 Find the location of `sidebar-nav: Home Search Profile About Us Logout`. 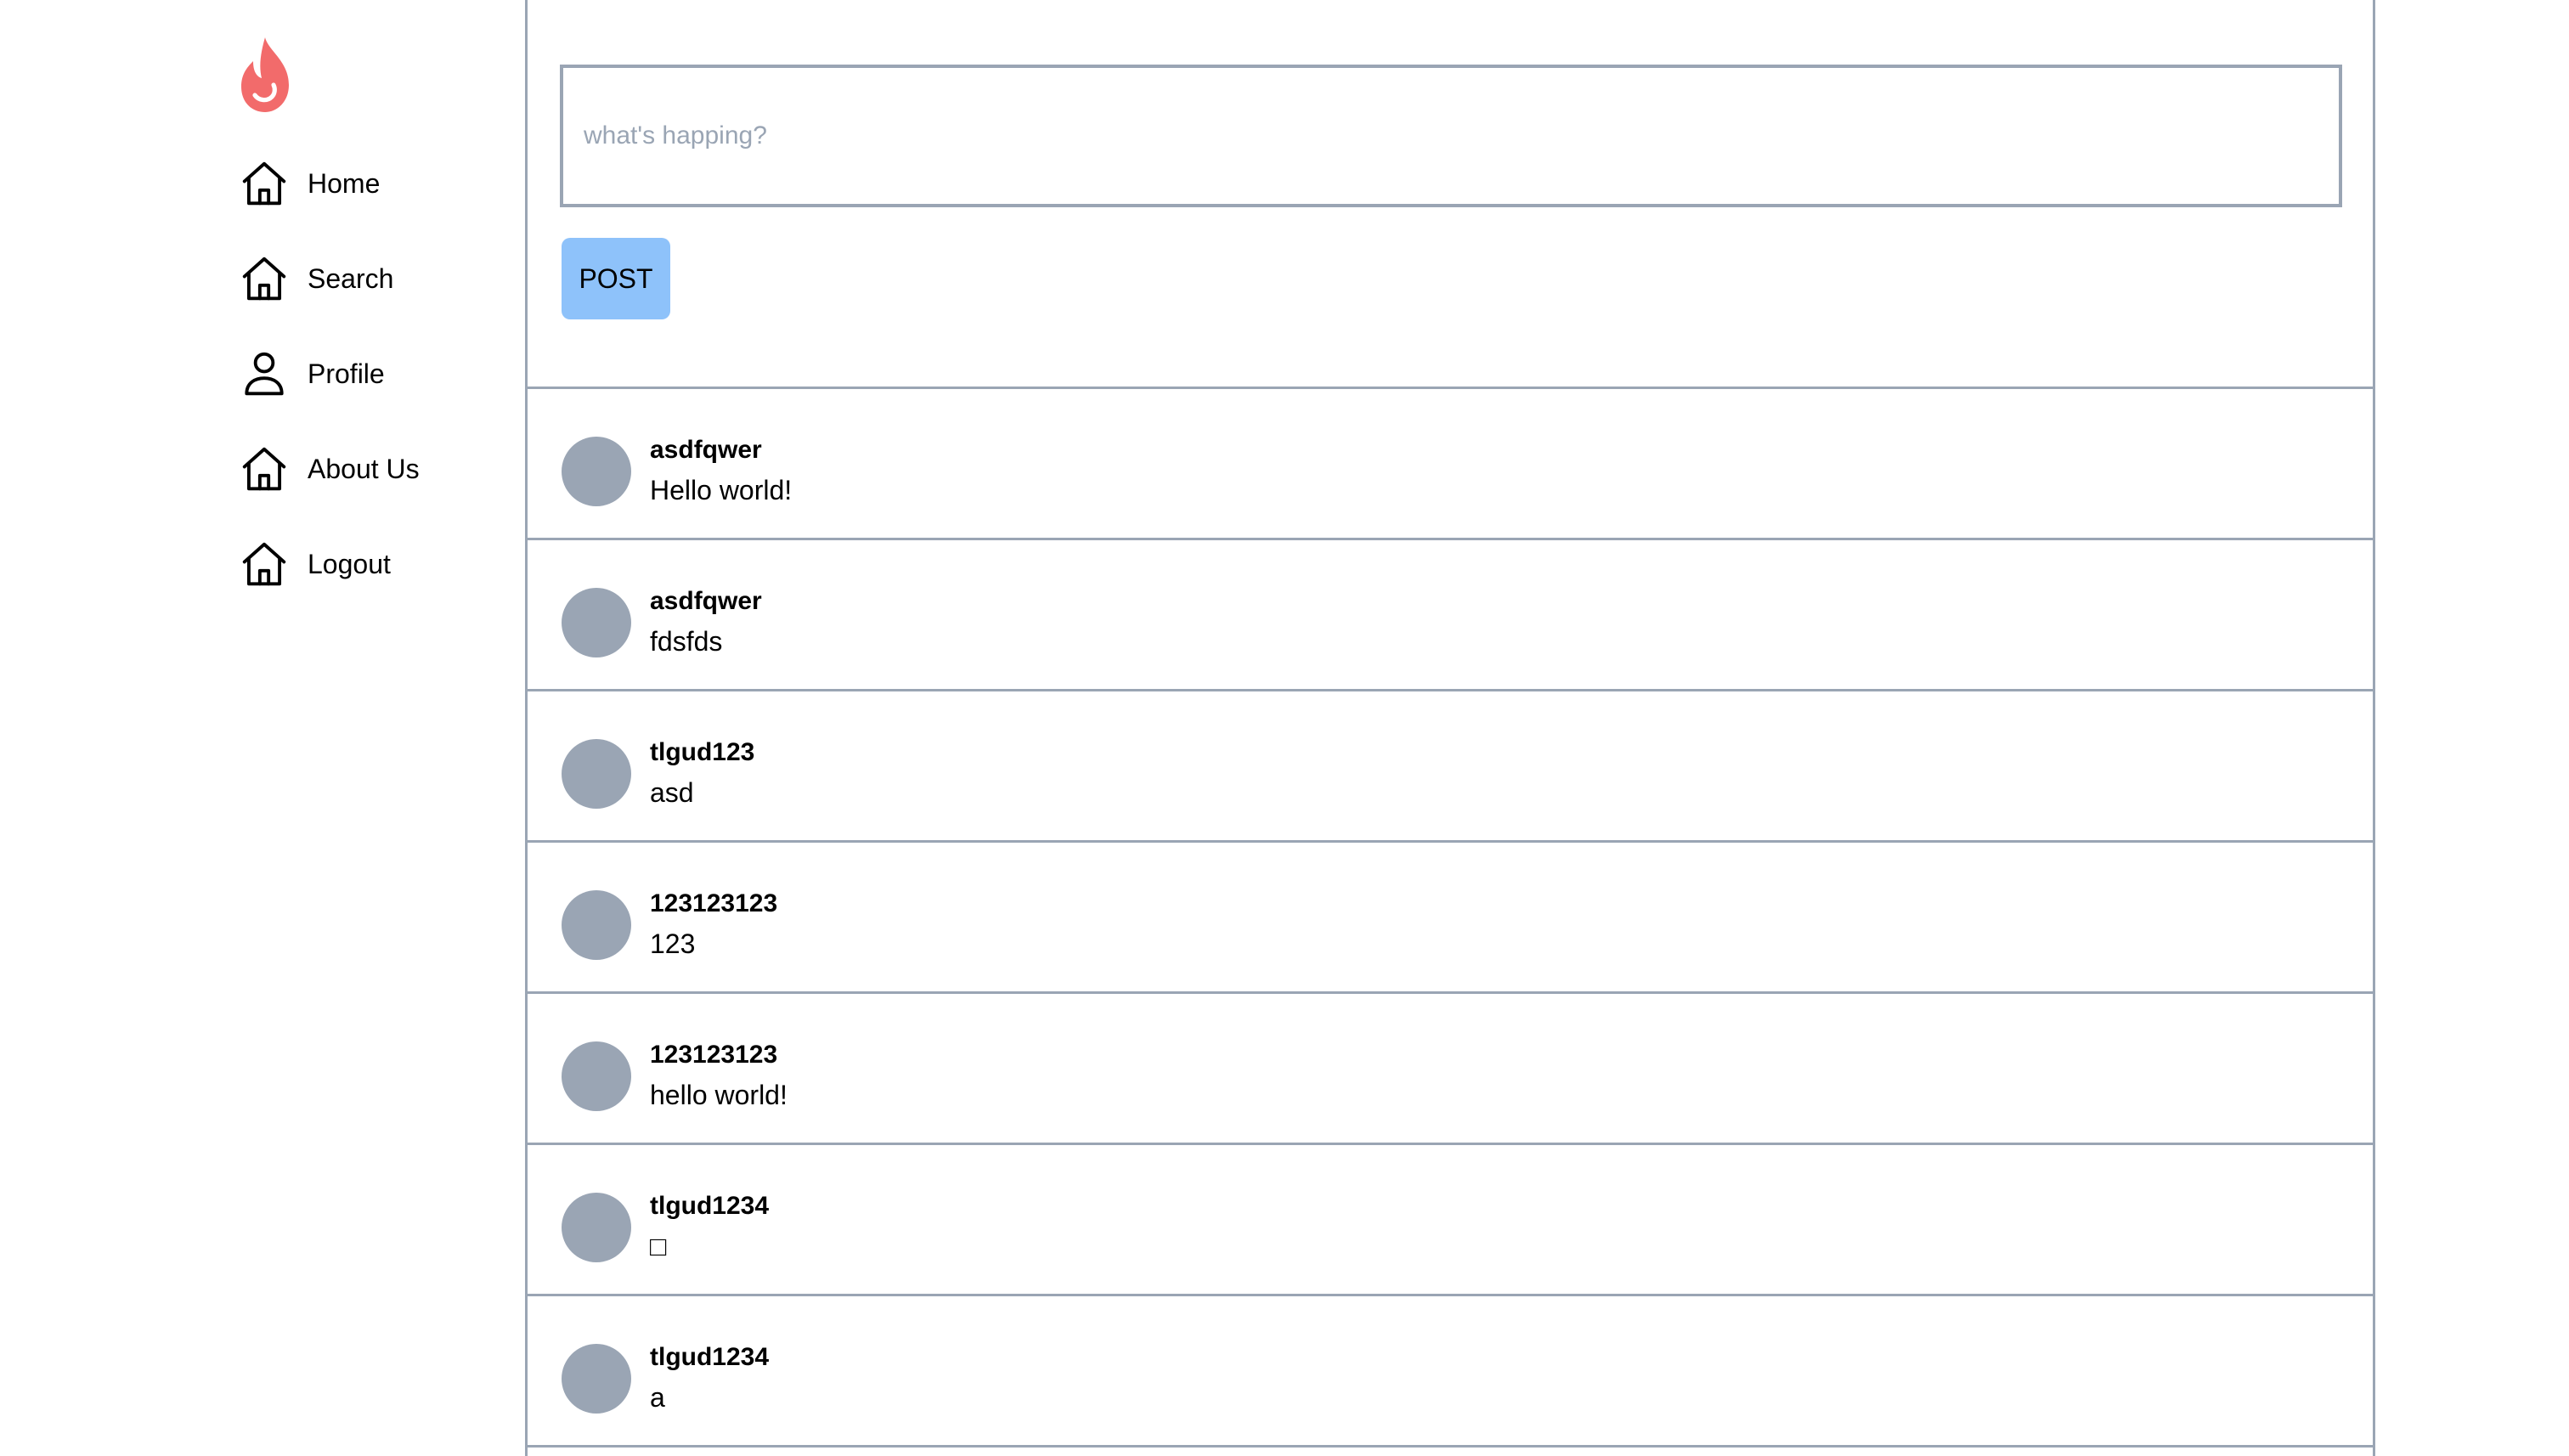

sidebar-nav: Home Search Profile About Us Logout is located at coordinates (329, 391).